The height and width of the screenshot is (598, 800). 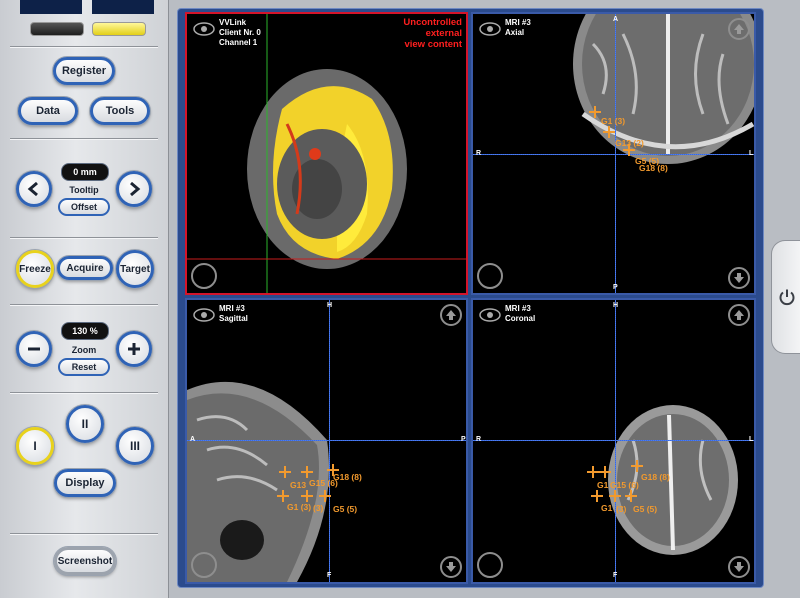 I want to click on axis-label-left: A, so click(x=193, y=439).